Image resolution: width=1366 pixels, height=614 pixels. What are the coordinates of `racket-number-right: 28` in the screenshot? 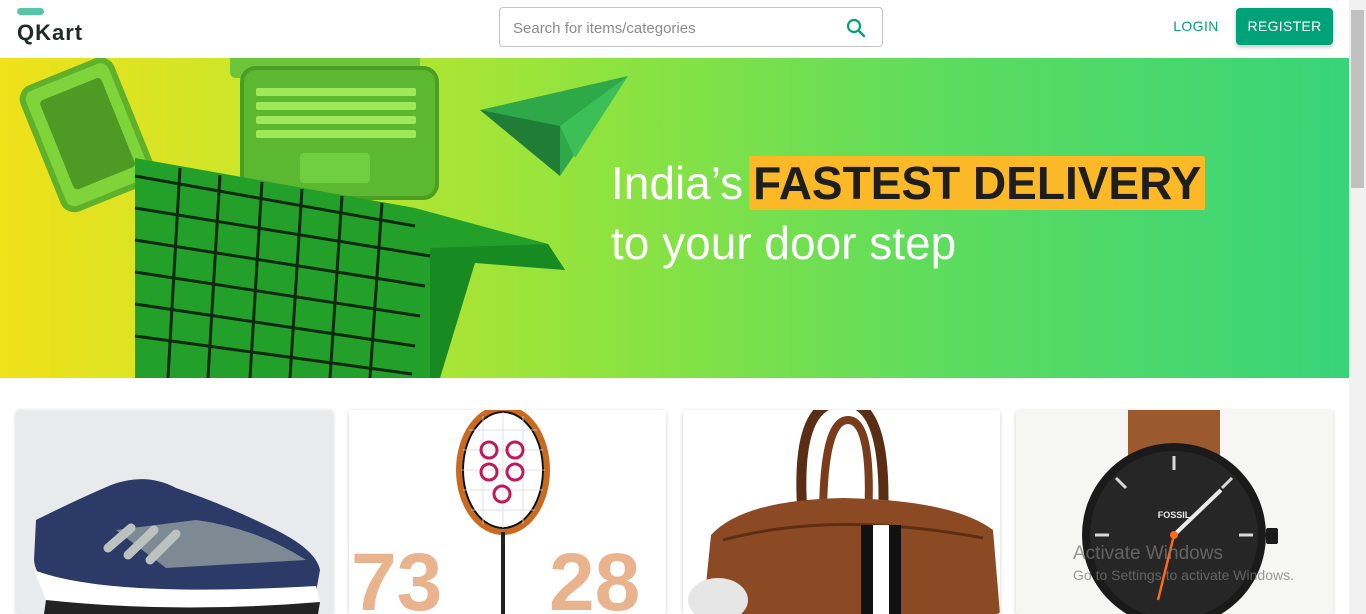 It's located at (594, 575).